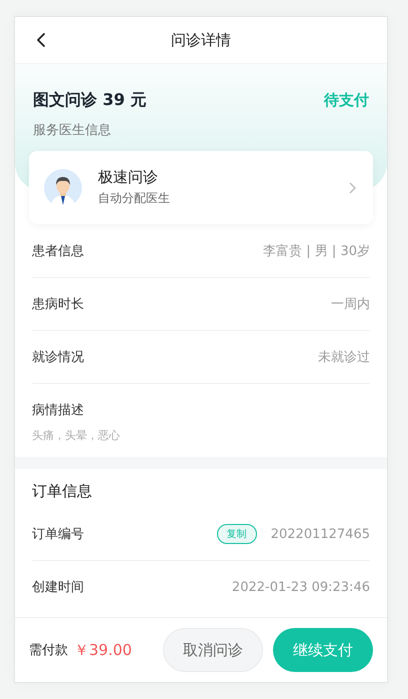  Describe the element at coordinates (58, 304) in the screenshot. I see `field-label: 患病时长` at that location.